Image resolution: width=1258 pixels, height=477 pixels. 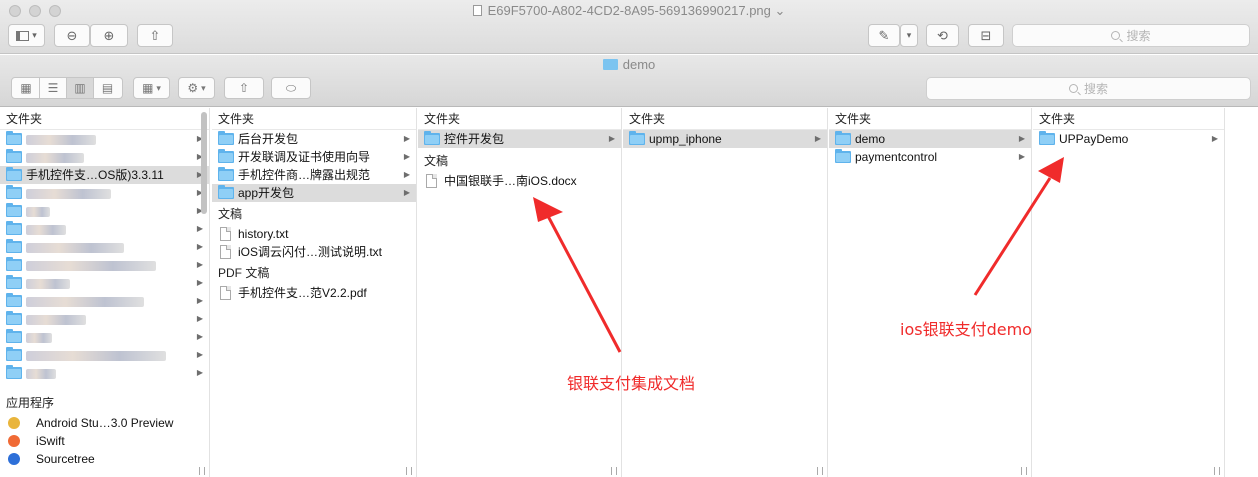 I want to click on iswift-icon, so click(x=14, y=441).